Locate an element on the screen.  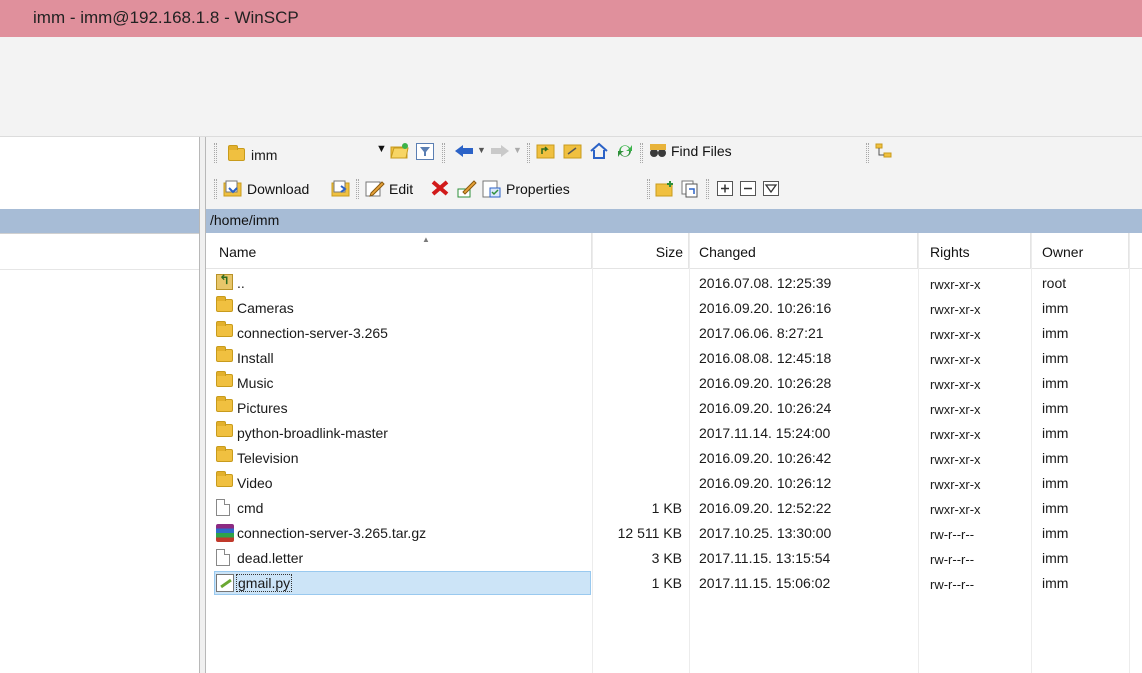
local-pane is located at coordinates (101, 405).